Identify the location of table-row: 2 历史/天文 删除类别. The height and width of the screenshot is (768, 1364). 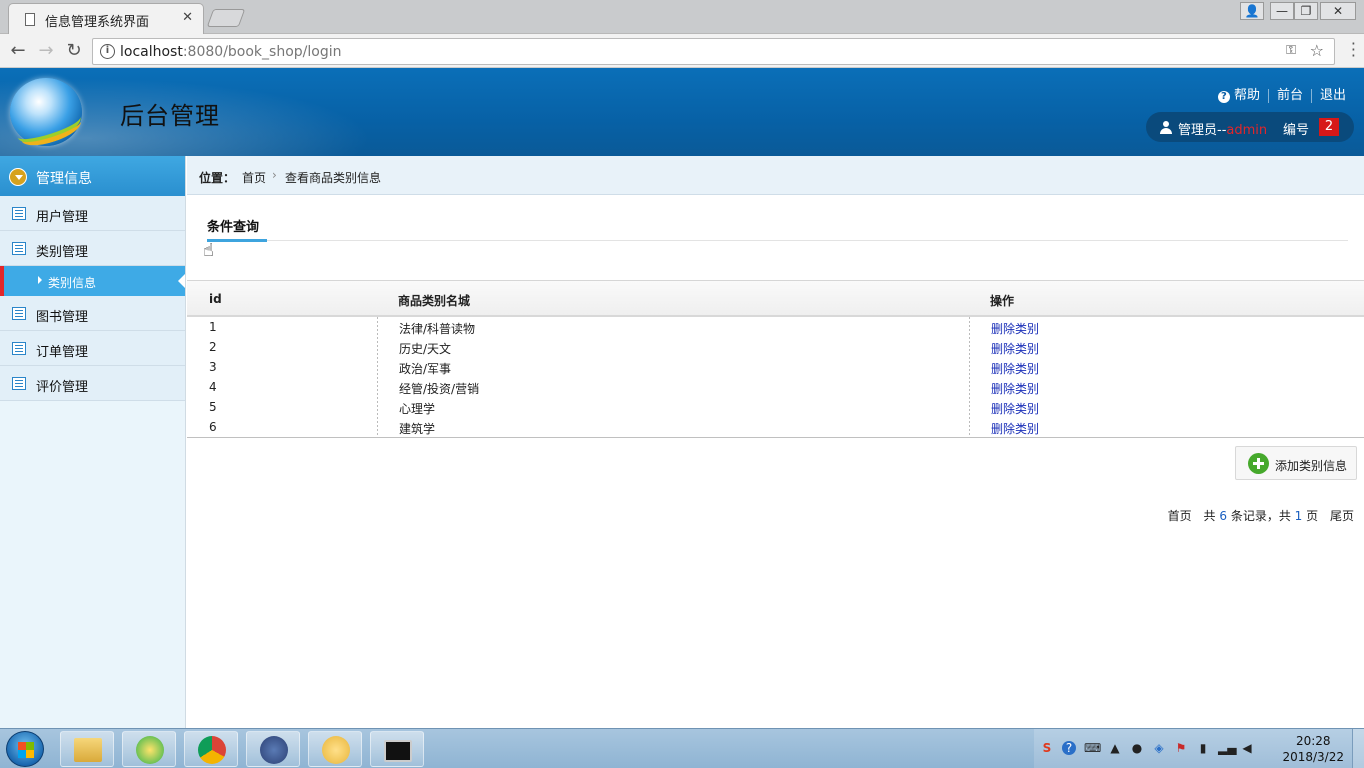
(624, 348).